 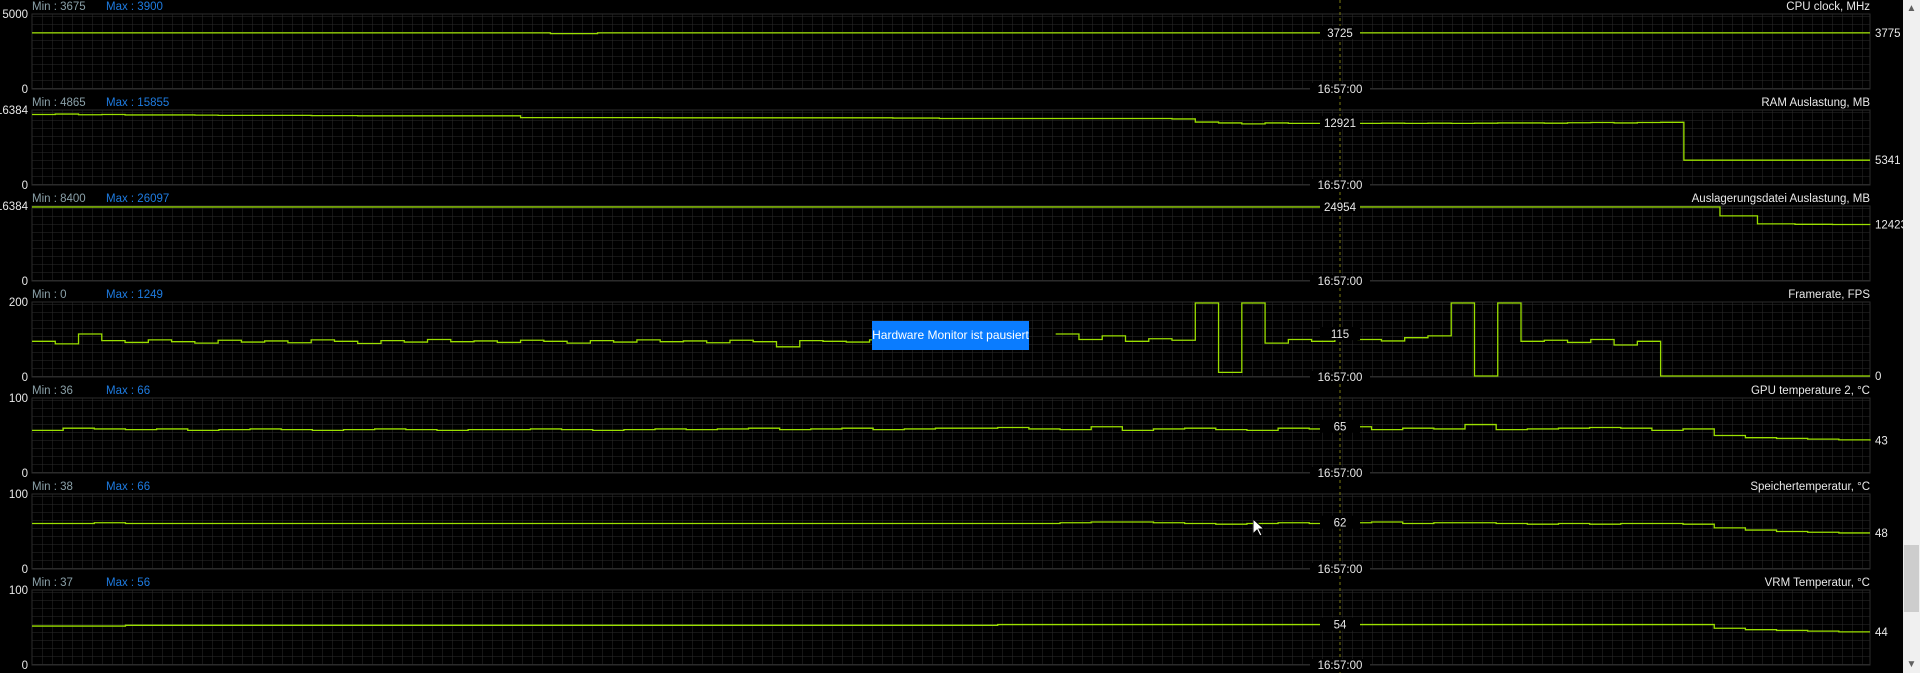 I want to click on panel-title: Auslagerungsdatei Auslastung, MB, so click(x=1781, y=199).